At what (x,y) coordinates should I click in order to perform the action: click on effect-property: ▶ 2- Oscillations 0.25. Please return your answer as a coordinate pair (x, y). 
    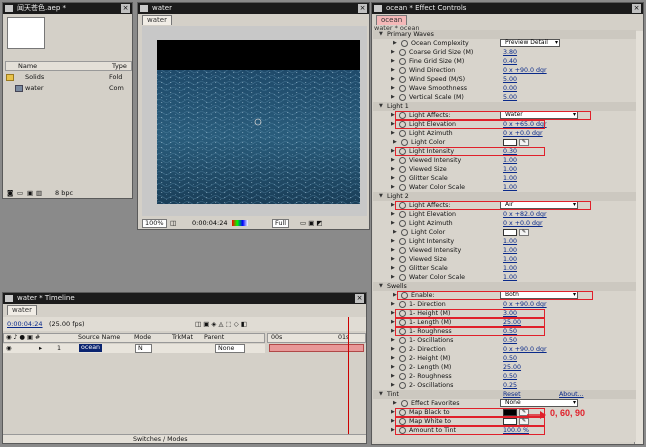
    Looking at the image, I should click on (504, 385).